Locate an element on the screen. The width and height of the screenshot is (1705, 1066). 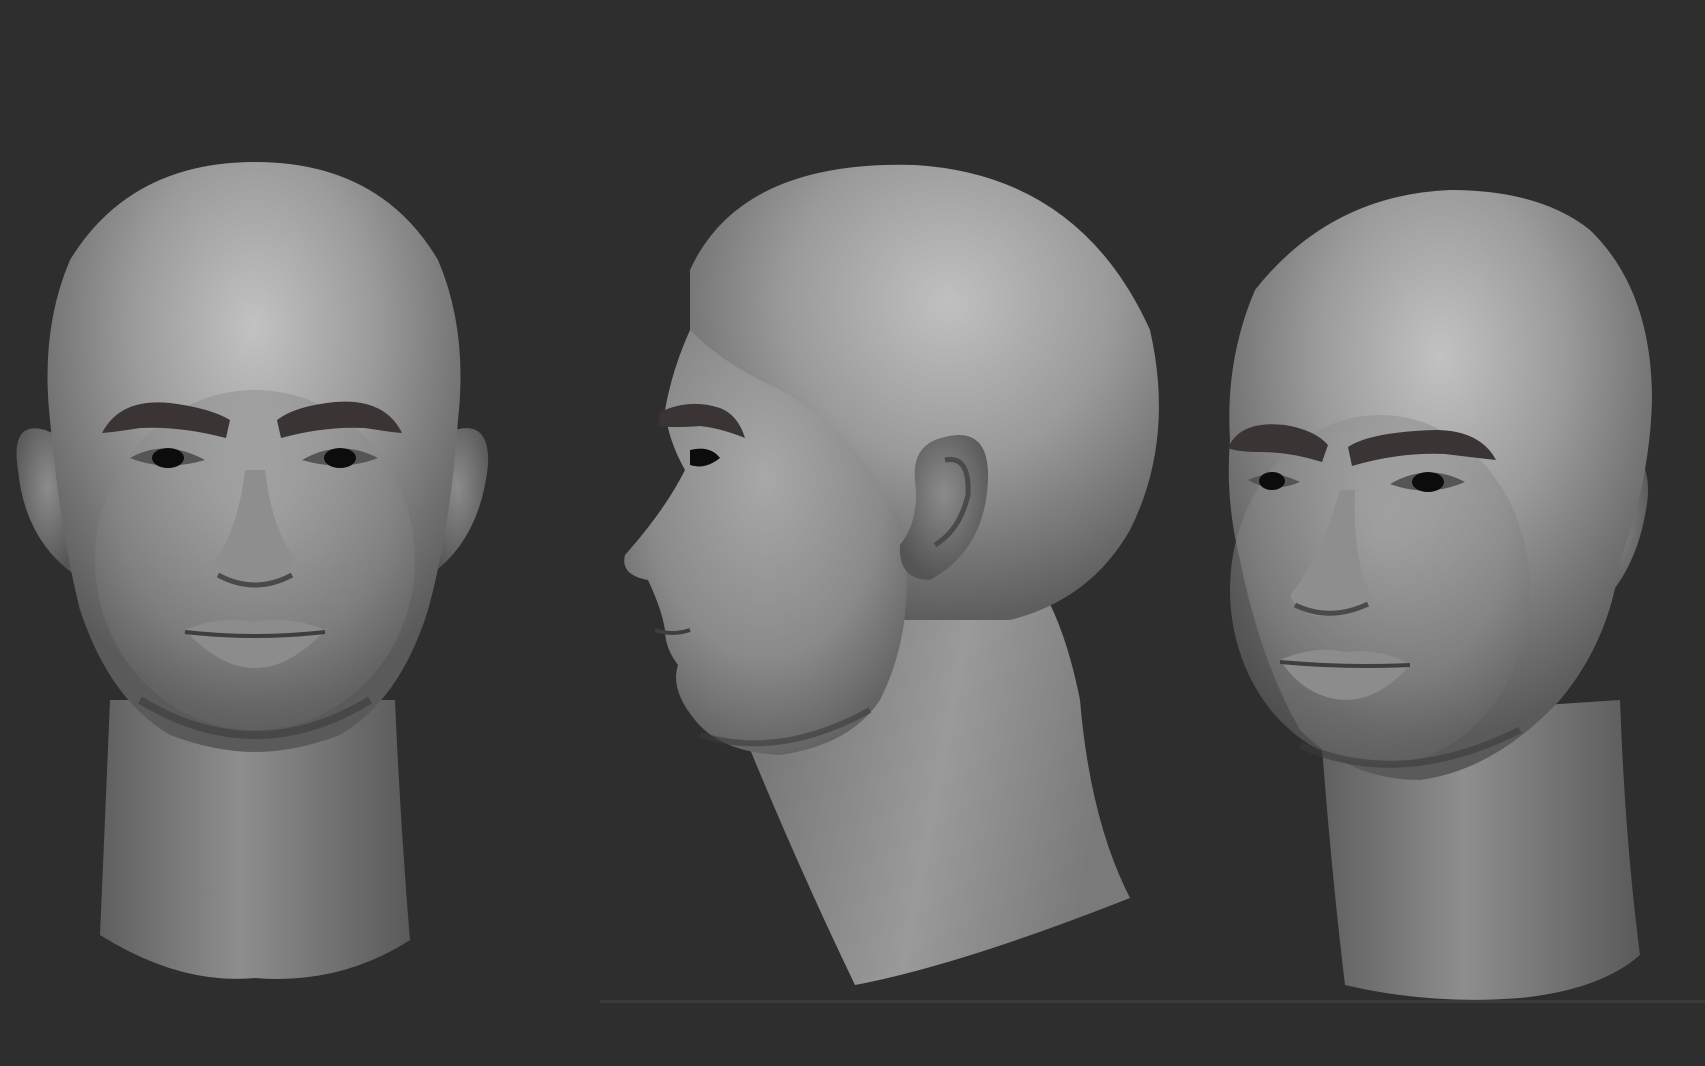
tq-face-shade is located at coordinates (1380, 590).